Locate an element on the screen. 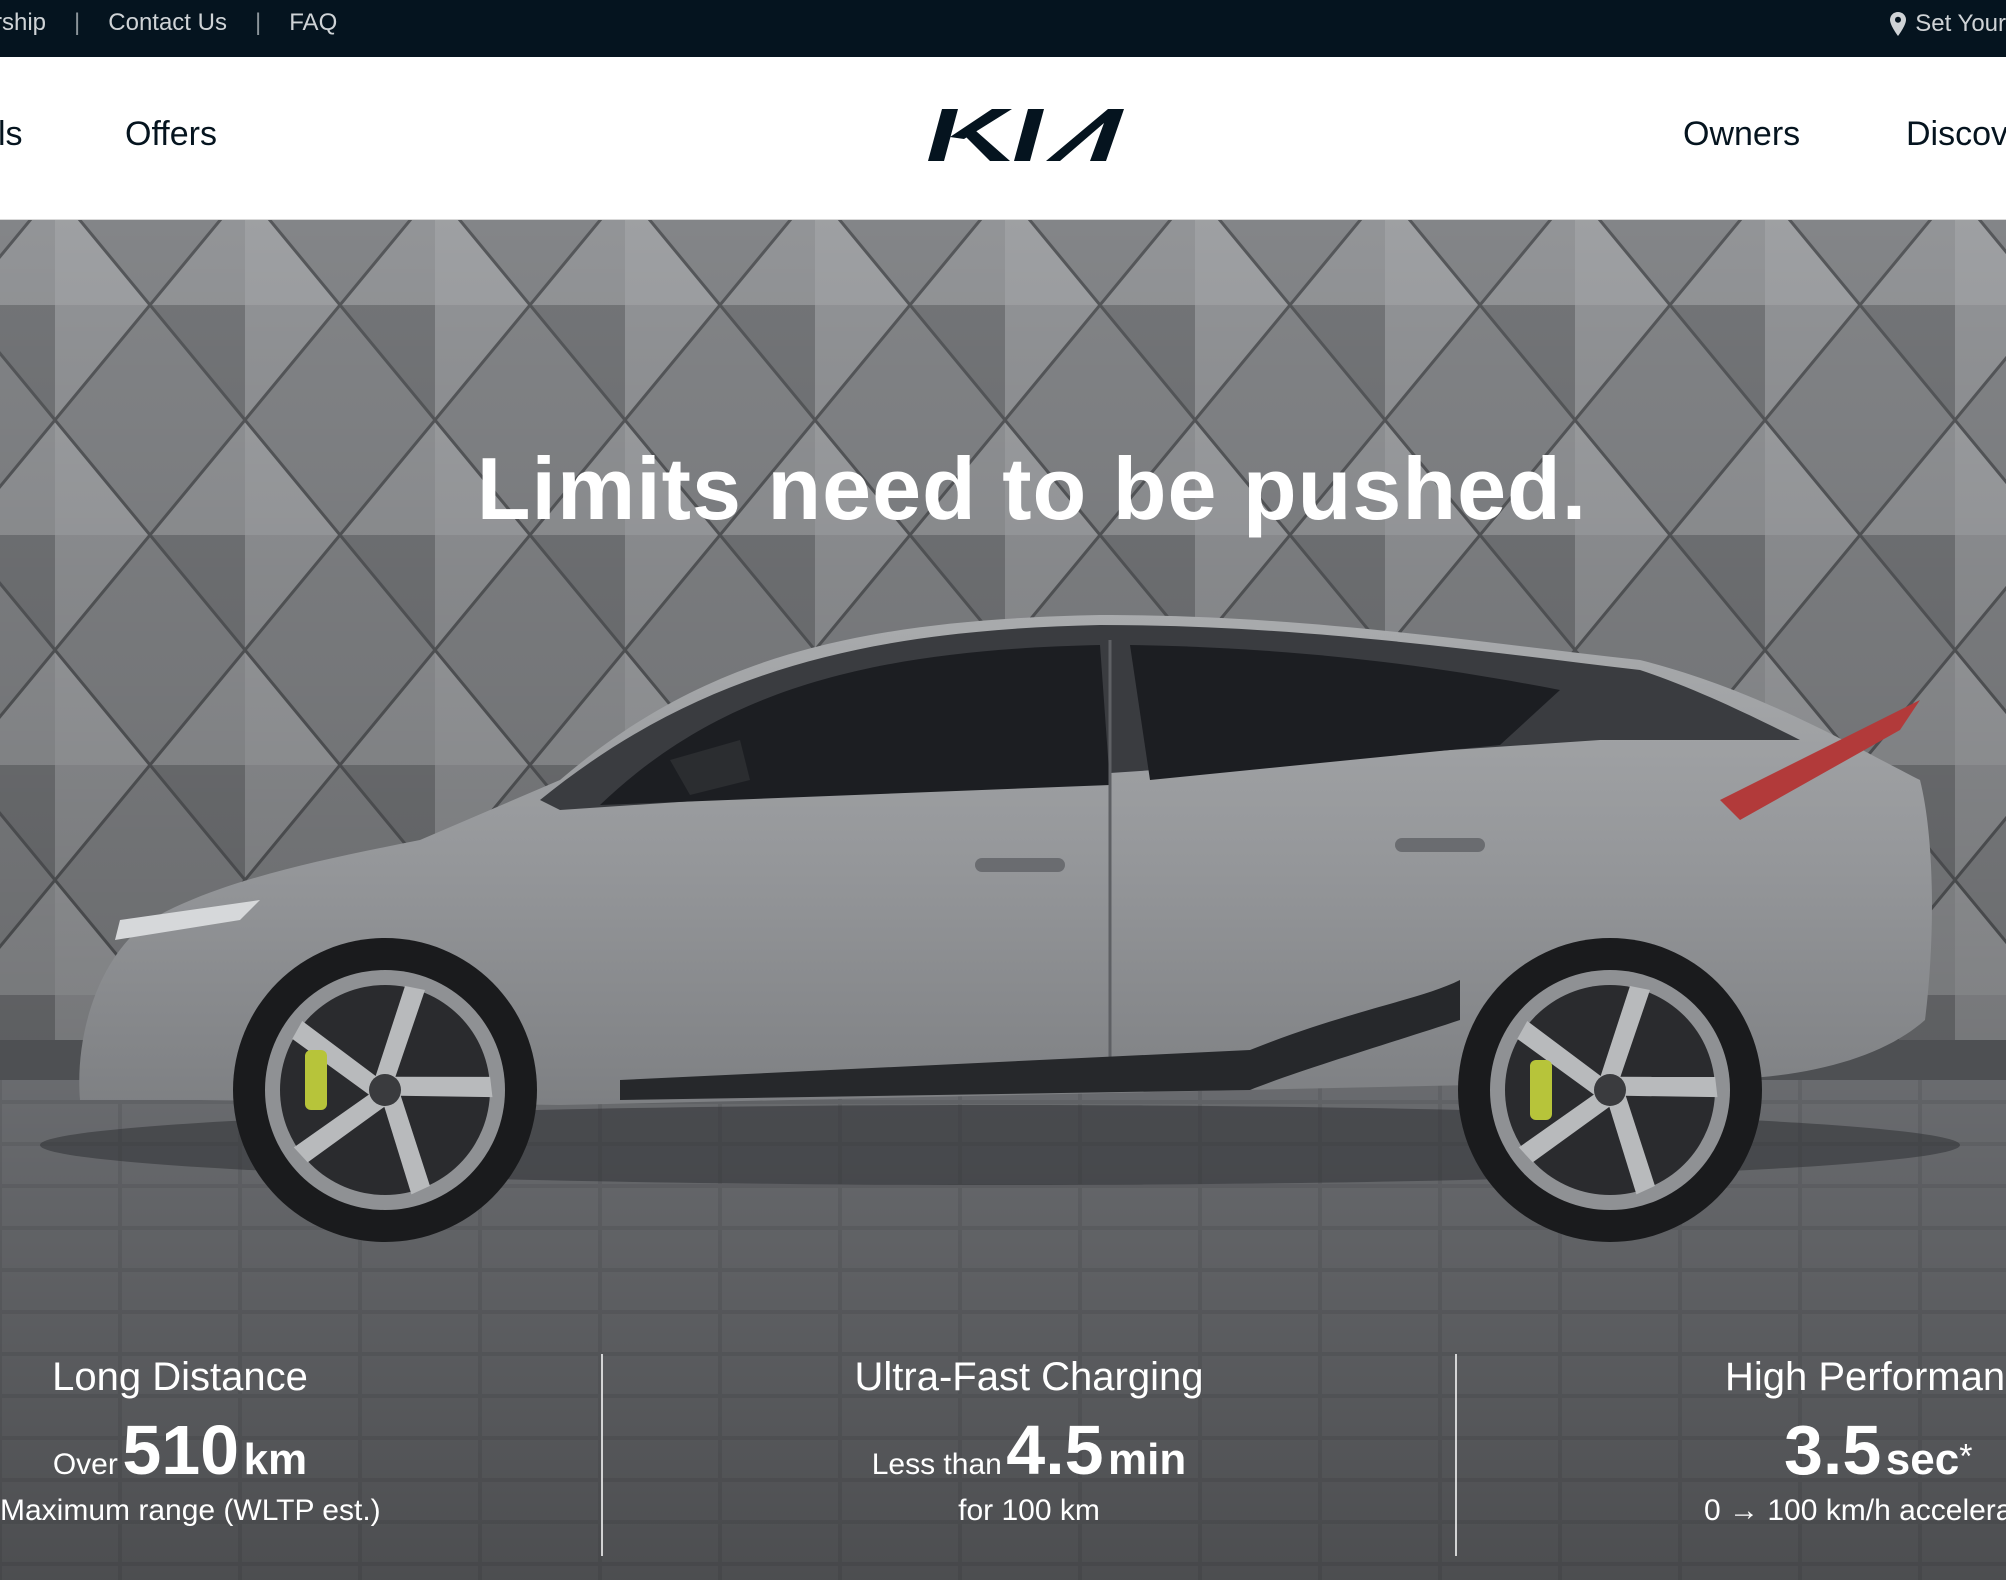 The width and height of the screenshot is (2006, 1580). stat-figure: 3.5 sec* is located at coordinates (1895, 1450).